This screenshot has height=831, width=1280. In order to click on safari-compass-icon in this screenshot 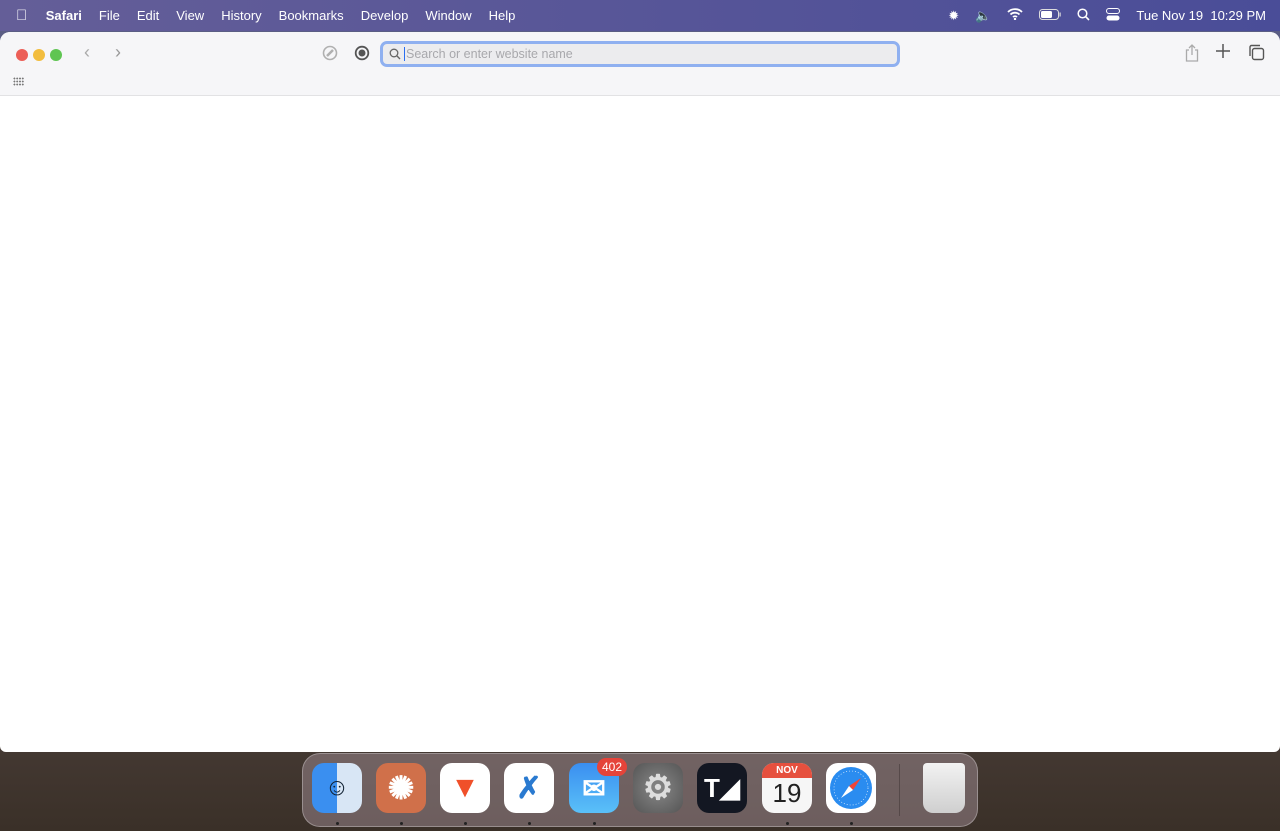, I will do `click(851, 788)`.